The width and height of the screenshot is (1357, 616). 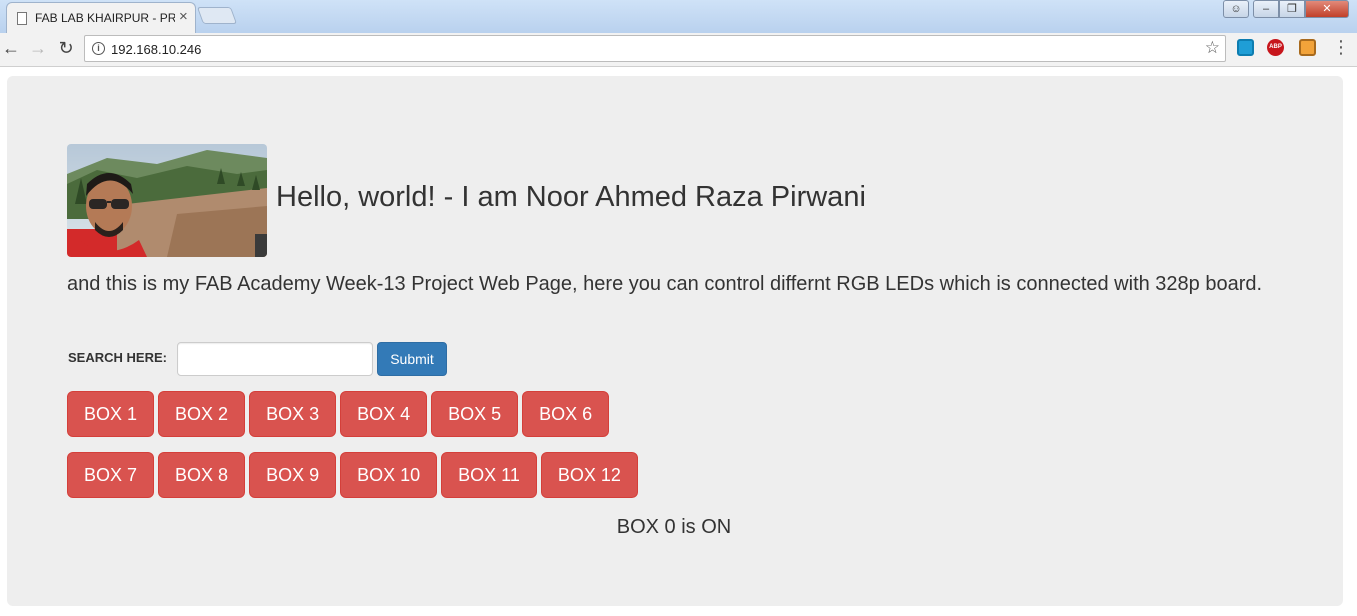 I want to click on box-10-button: BOX 10, so click(x=389, y=475).